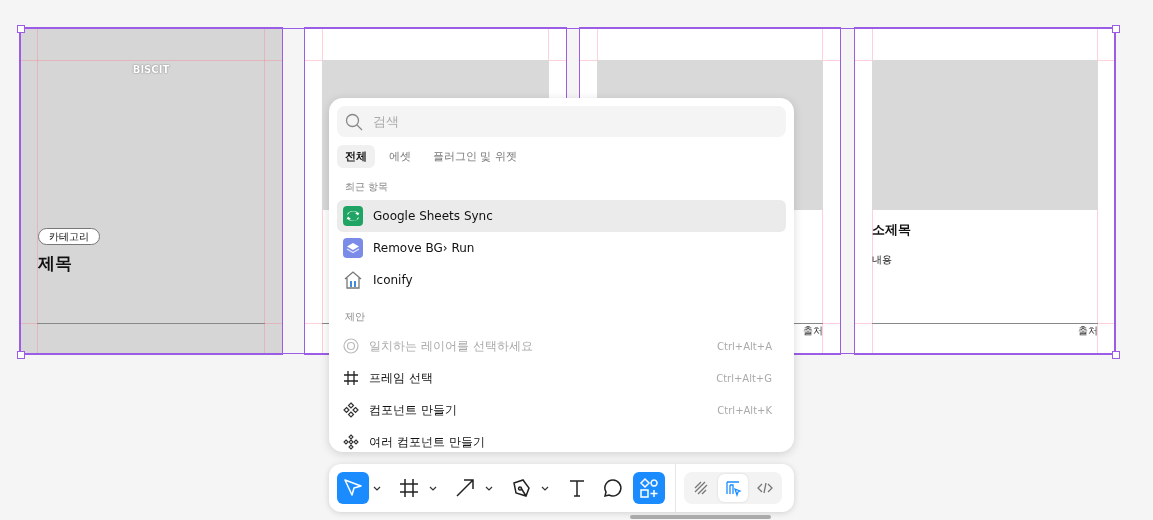 This screenshot has height=520, width=1153. What do you see at coordinates (561, 439) in the screenshot?
I see `suggestion-item: 여러 컴포넌트 만들기` at bounding box center [561, 439].